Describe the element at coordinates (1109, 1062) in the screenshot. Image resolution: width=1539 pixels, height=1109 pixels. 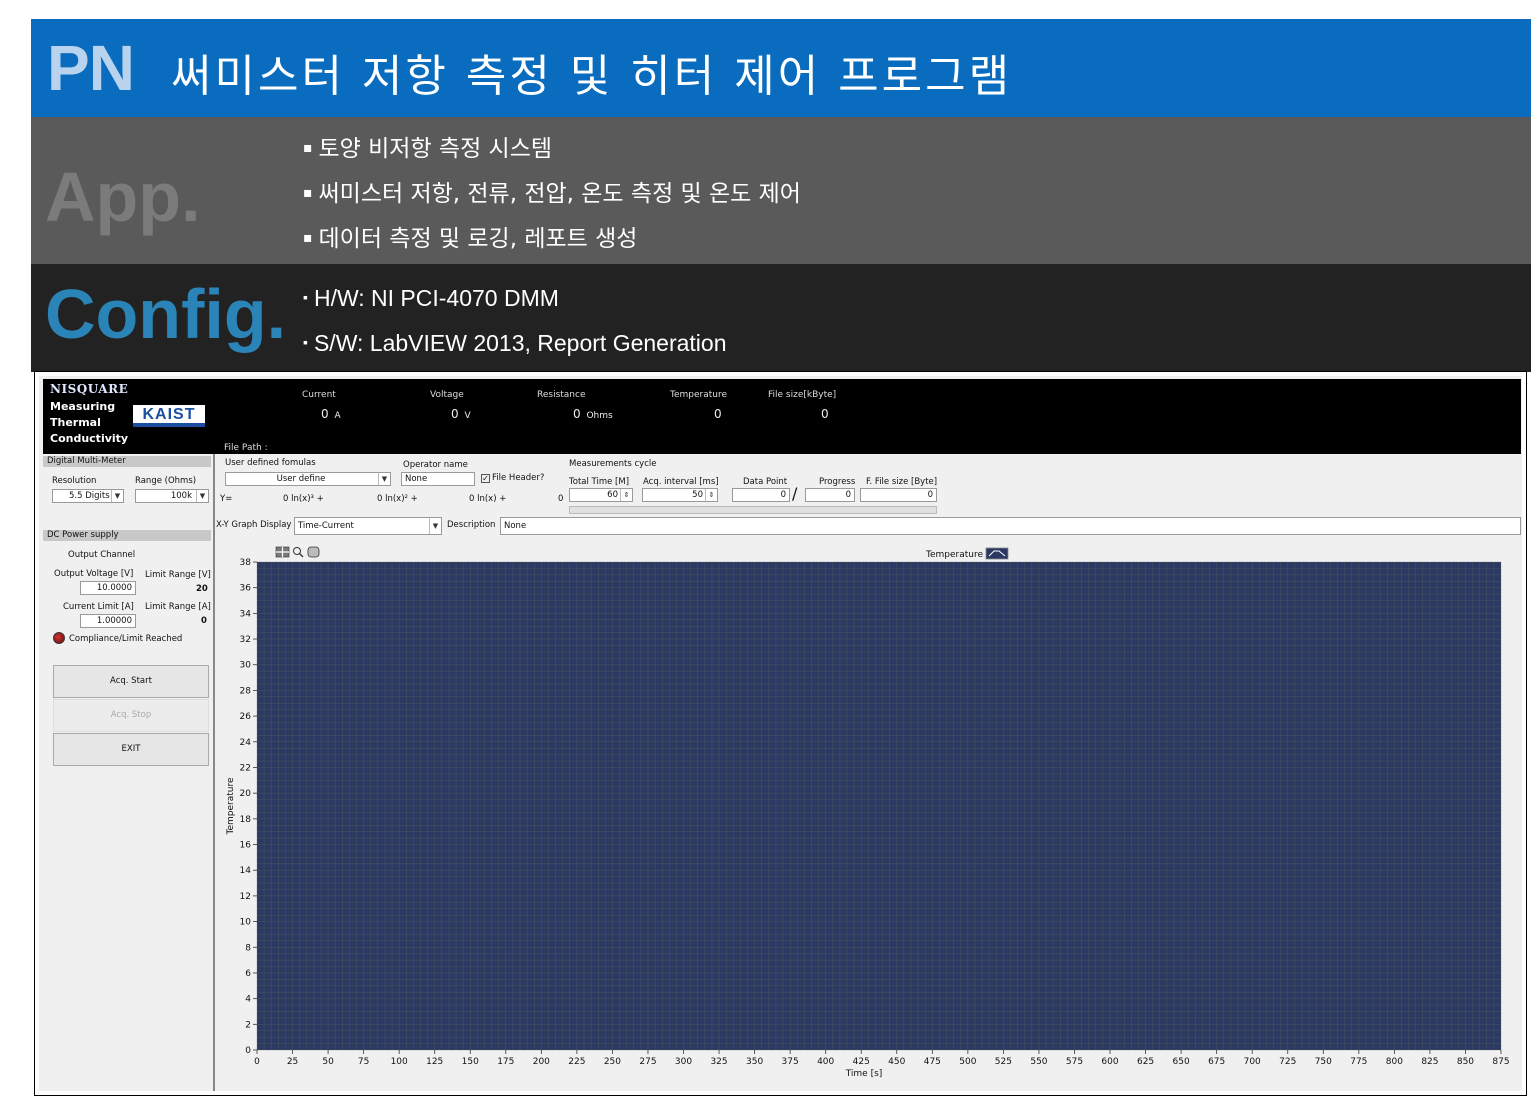
I see `x-tick-label: 600` at that location.